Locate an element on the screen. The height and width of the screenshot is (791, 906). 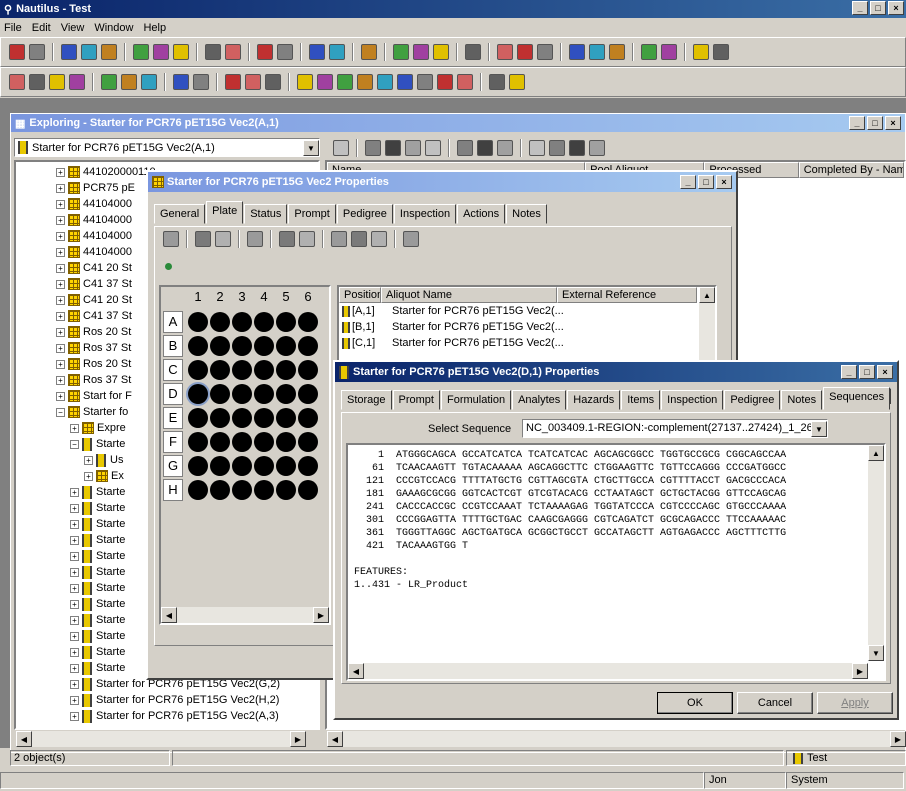
plate-well-E1 is located at coordinates (198, 418).